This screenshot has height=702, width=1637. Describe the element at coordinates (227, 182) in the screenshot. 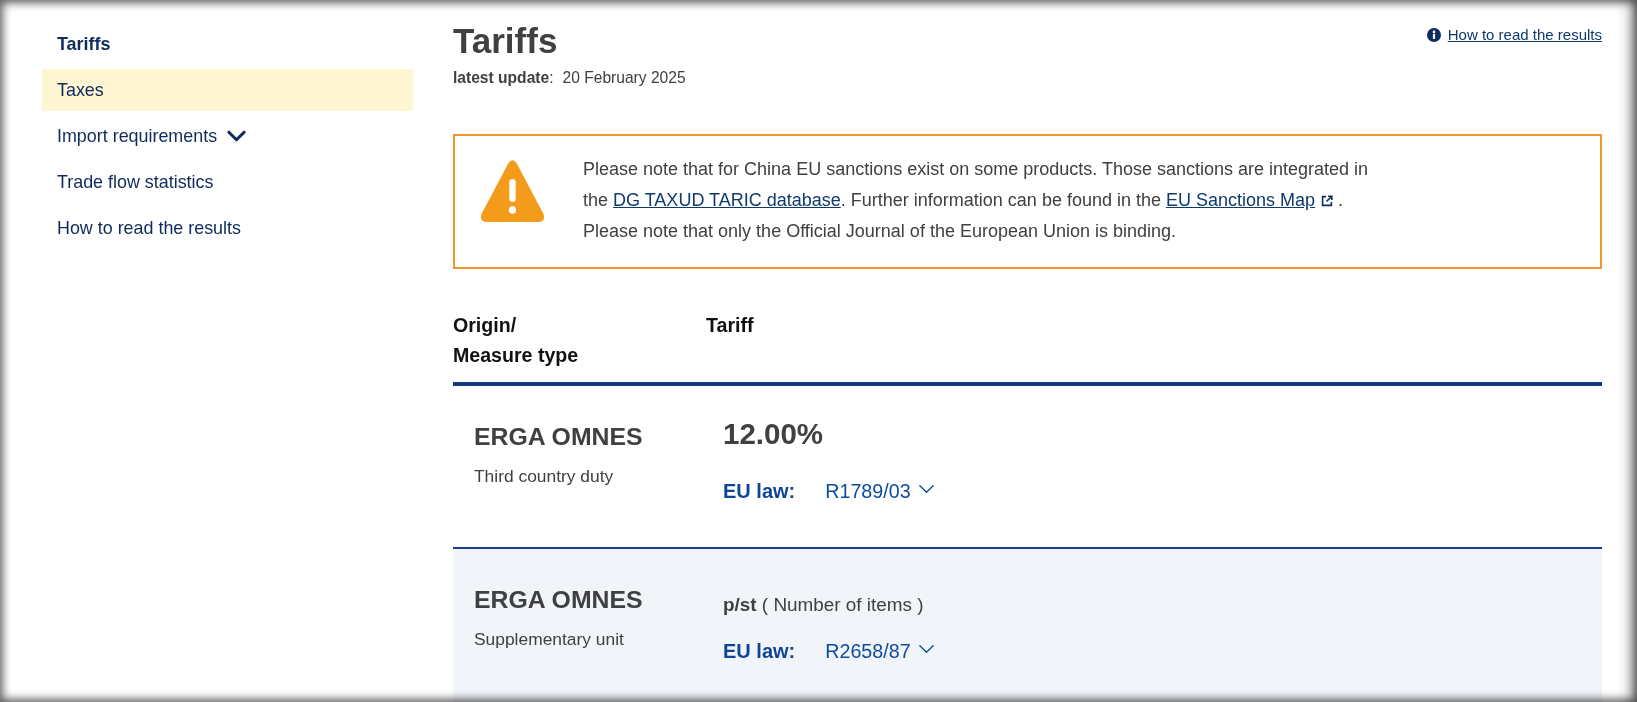

I see `sidebar-item: Trade flow statistics` at that location.